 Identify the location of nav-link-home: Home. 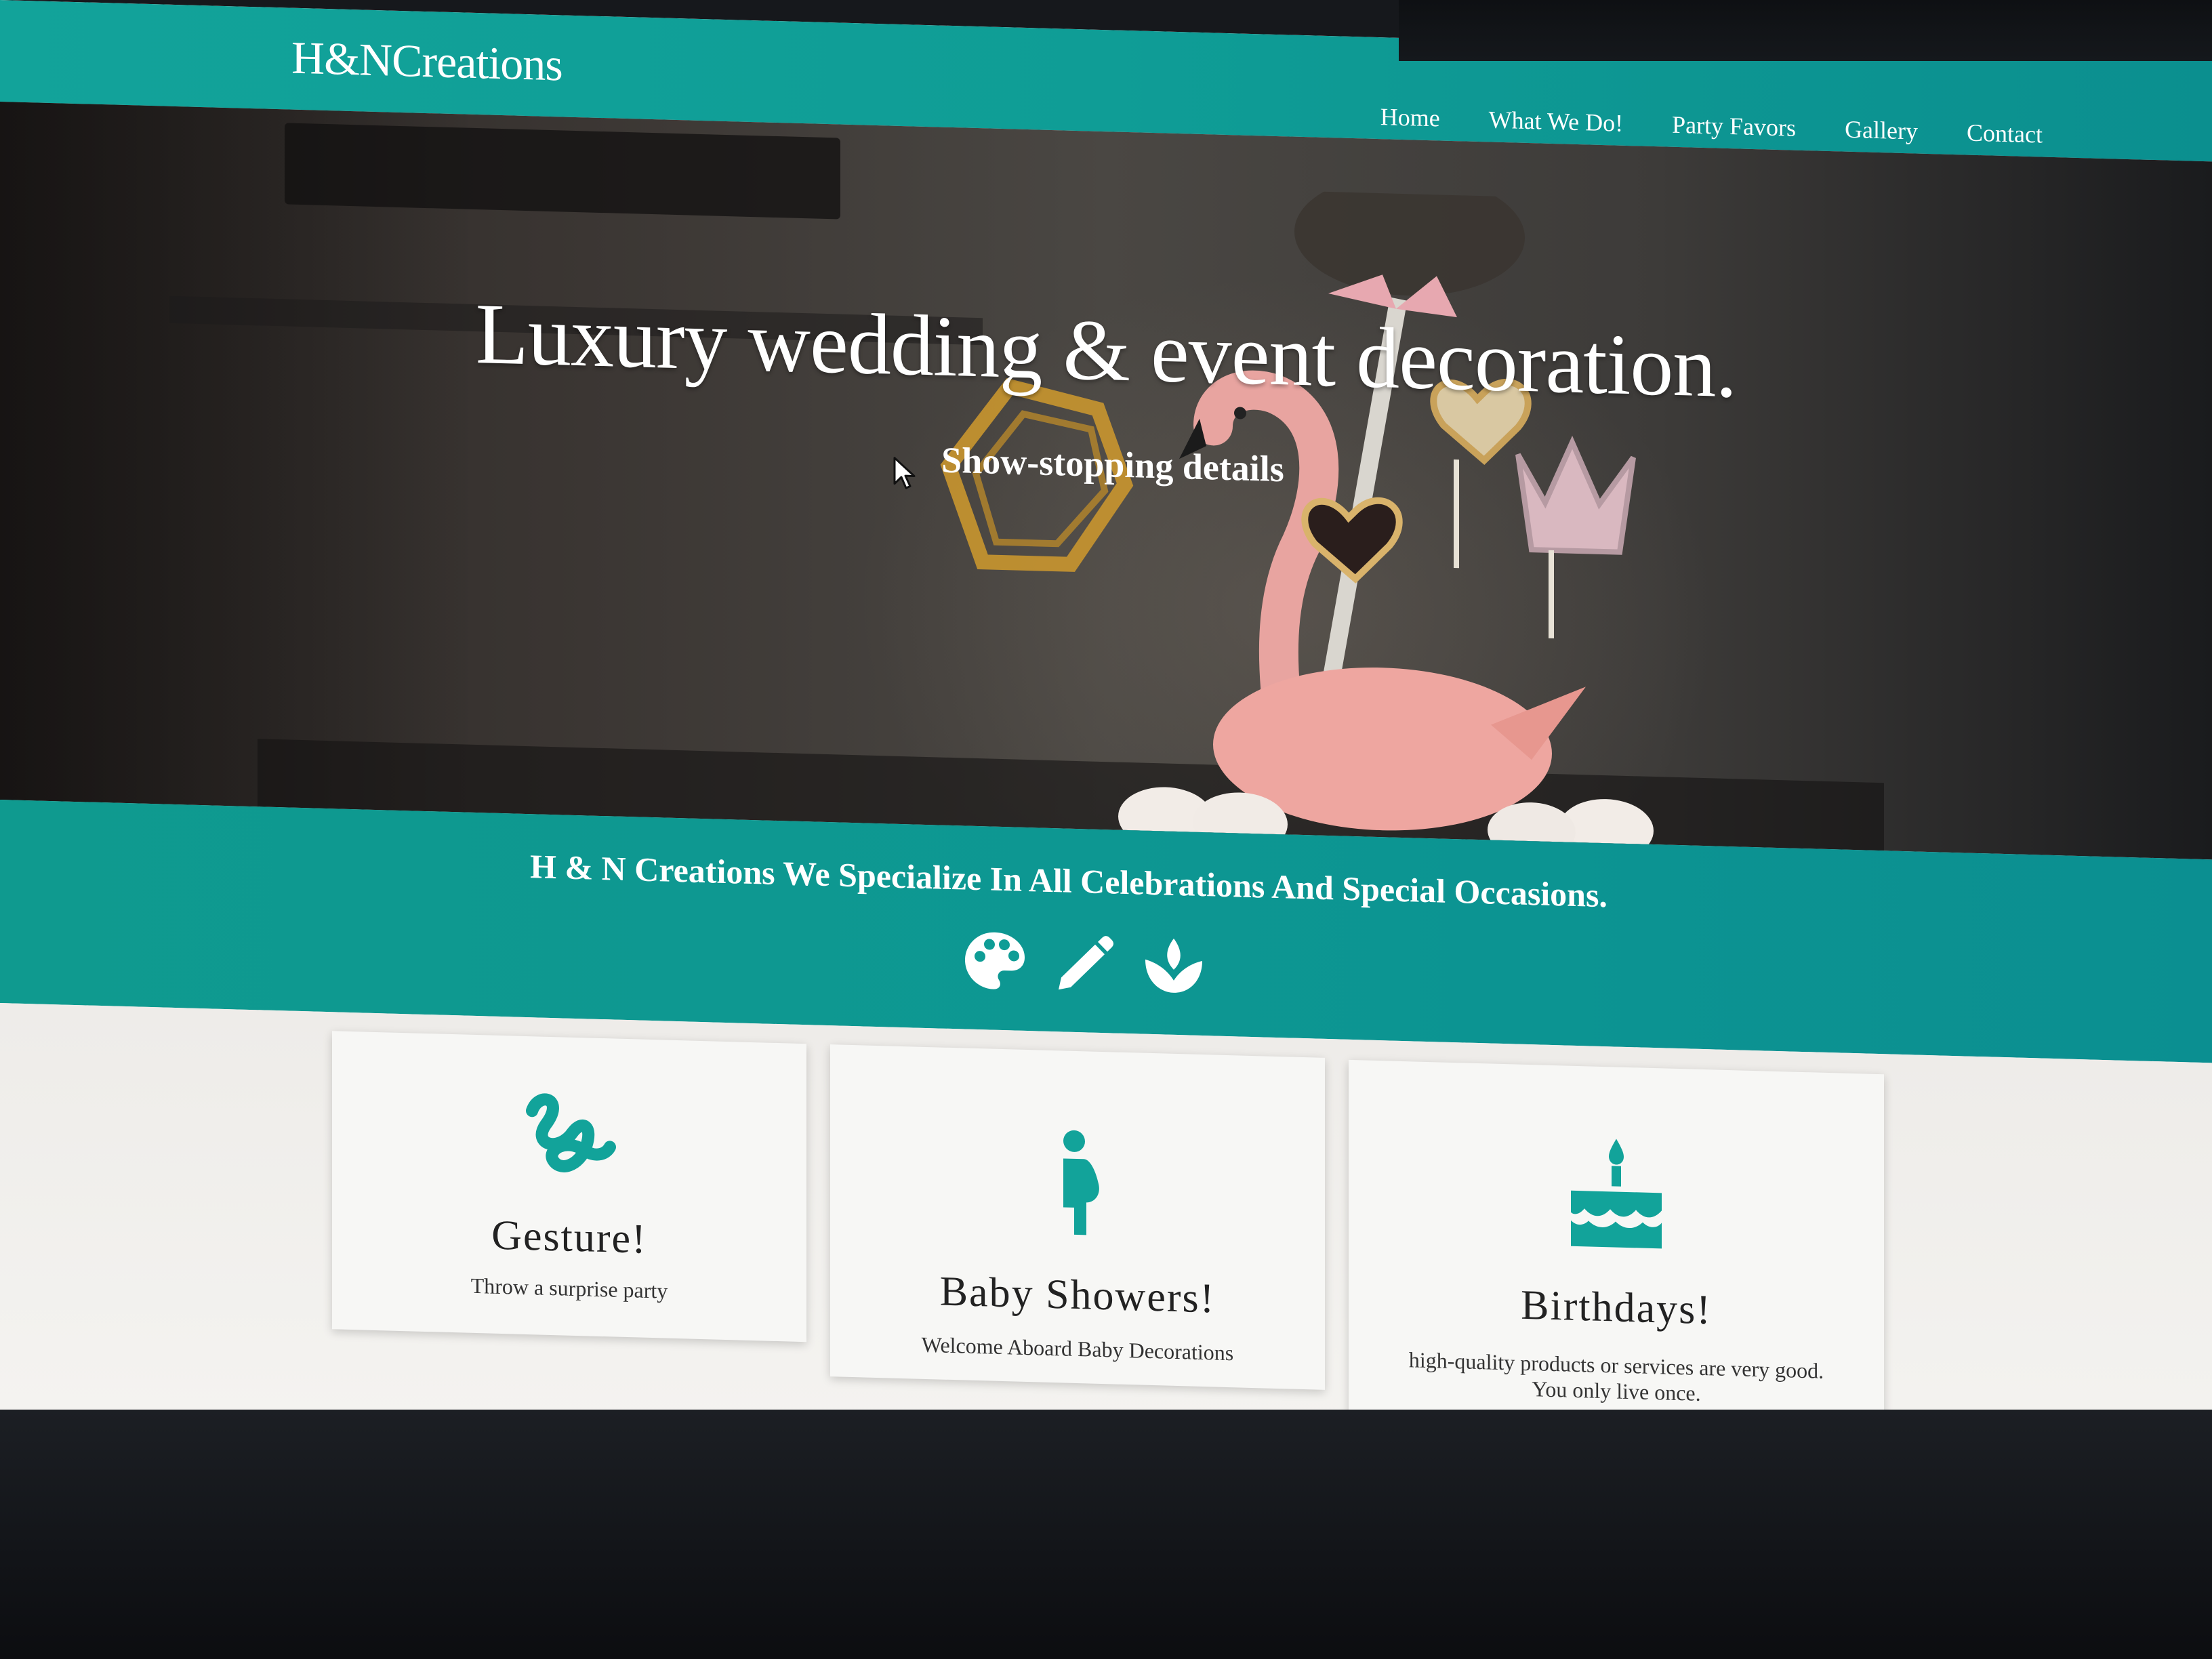
(1410, 117).